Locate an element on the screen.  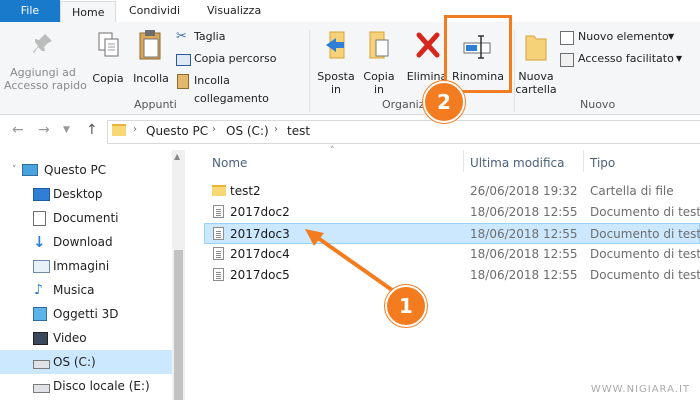
watermark: WWW.NIGIARA.IT is located at coordinates (640, 389).